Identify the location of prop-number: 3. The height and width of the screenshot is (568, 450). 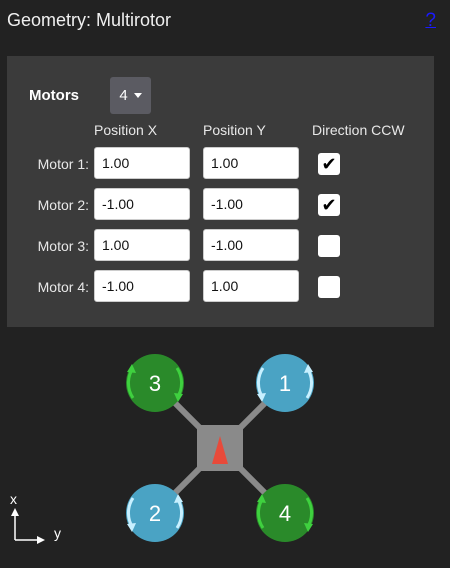
(155, 383).